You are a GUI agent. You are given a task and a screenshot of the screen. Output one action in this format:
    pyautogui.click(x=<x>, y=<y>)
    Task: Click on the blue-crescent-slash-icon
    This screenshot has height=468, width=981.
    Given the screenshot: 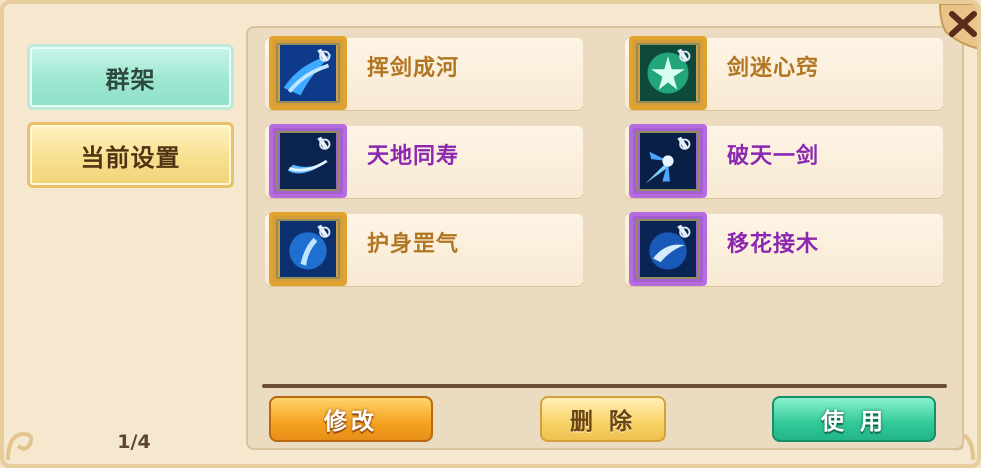 What is the action you would take?
    pyautogui.click(x=308, y=161)
    